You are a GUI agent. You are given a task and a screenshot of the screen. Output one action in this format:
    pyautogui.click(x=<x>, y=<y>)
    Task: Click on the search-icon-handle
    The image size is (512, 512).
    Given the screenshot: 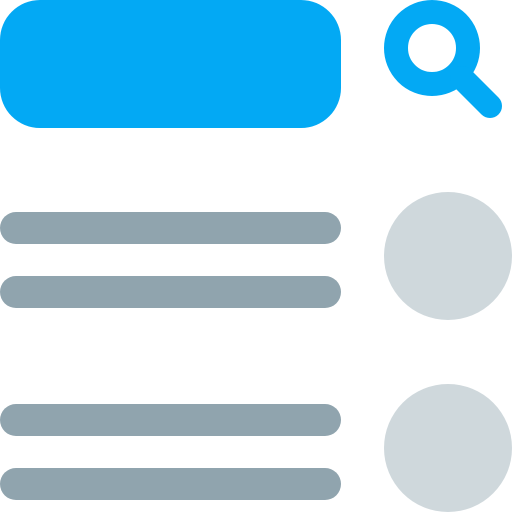 What is the action you would take?
    pyautogui.click(x=476, y=92)
    